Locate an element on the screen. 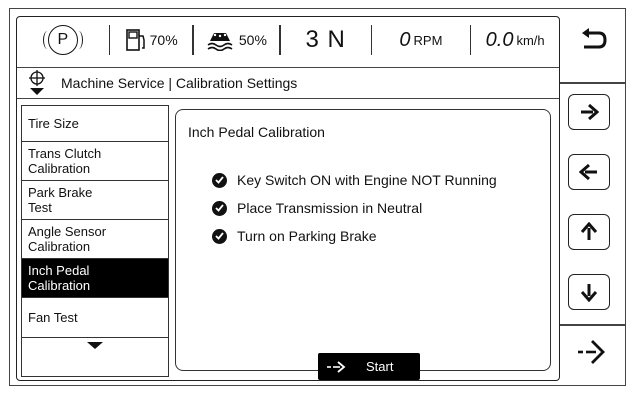  menu-item-label: Inch Pedal Calibration is located at coordinates (59, 278).